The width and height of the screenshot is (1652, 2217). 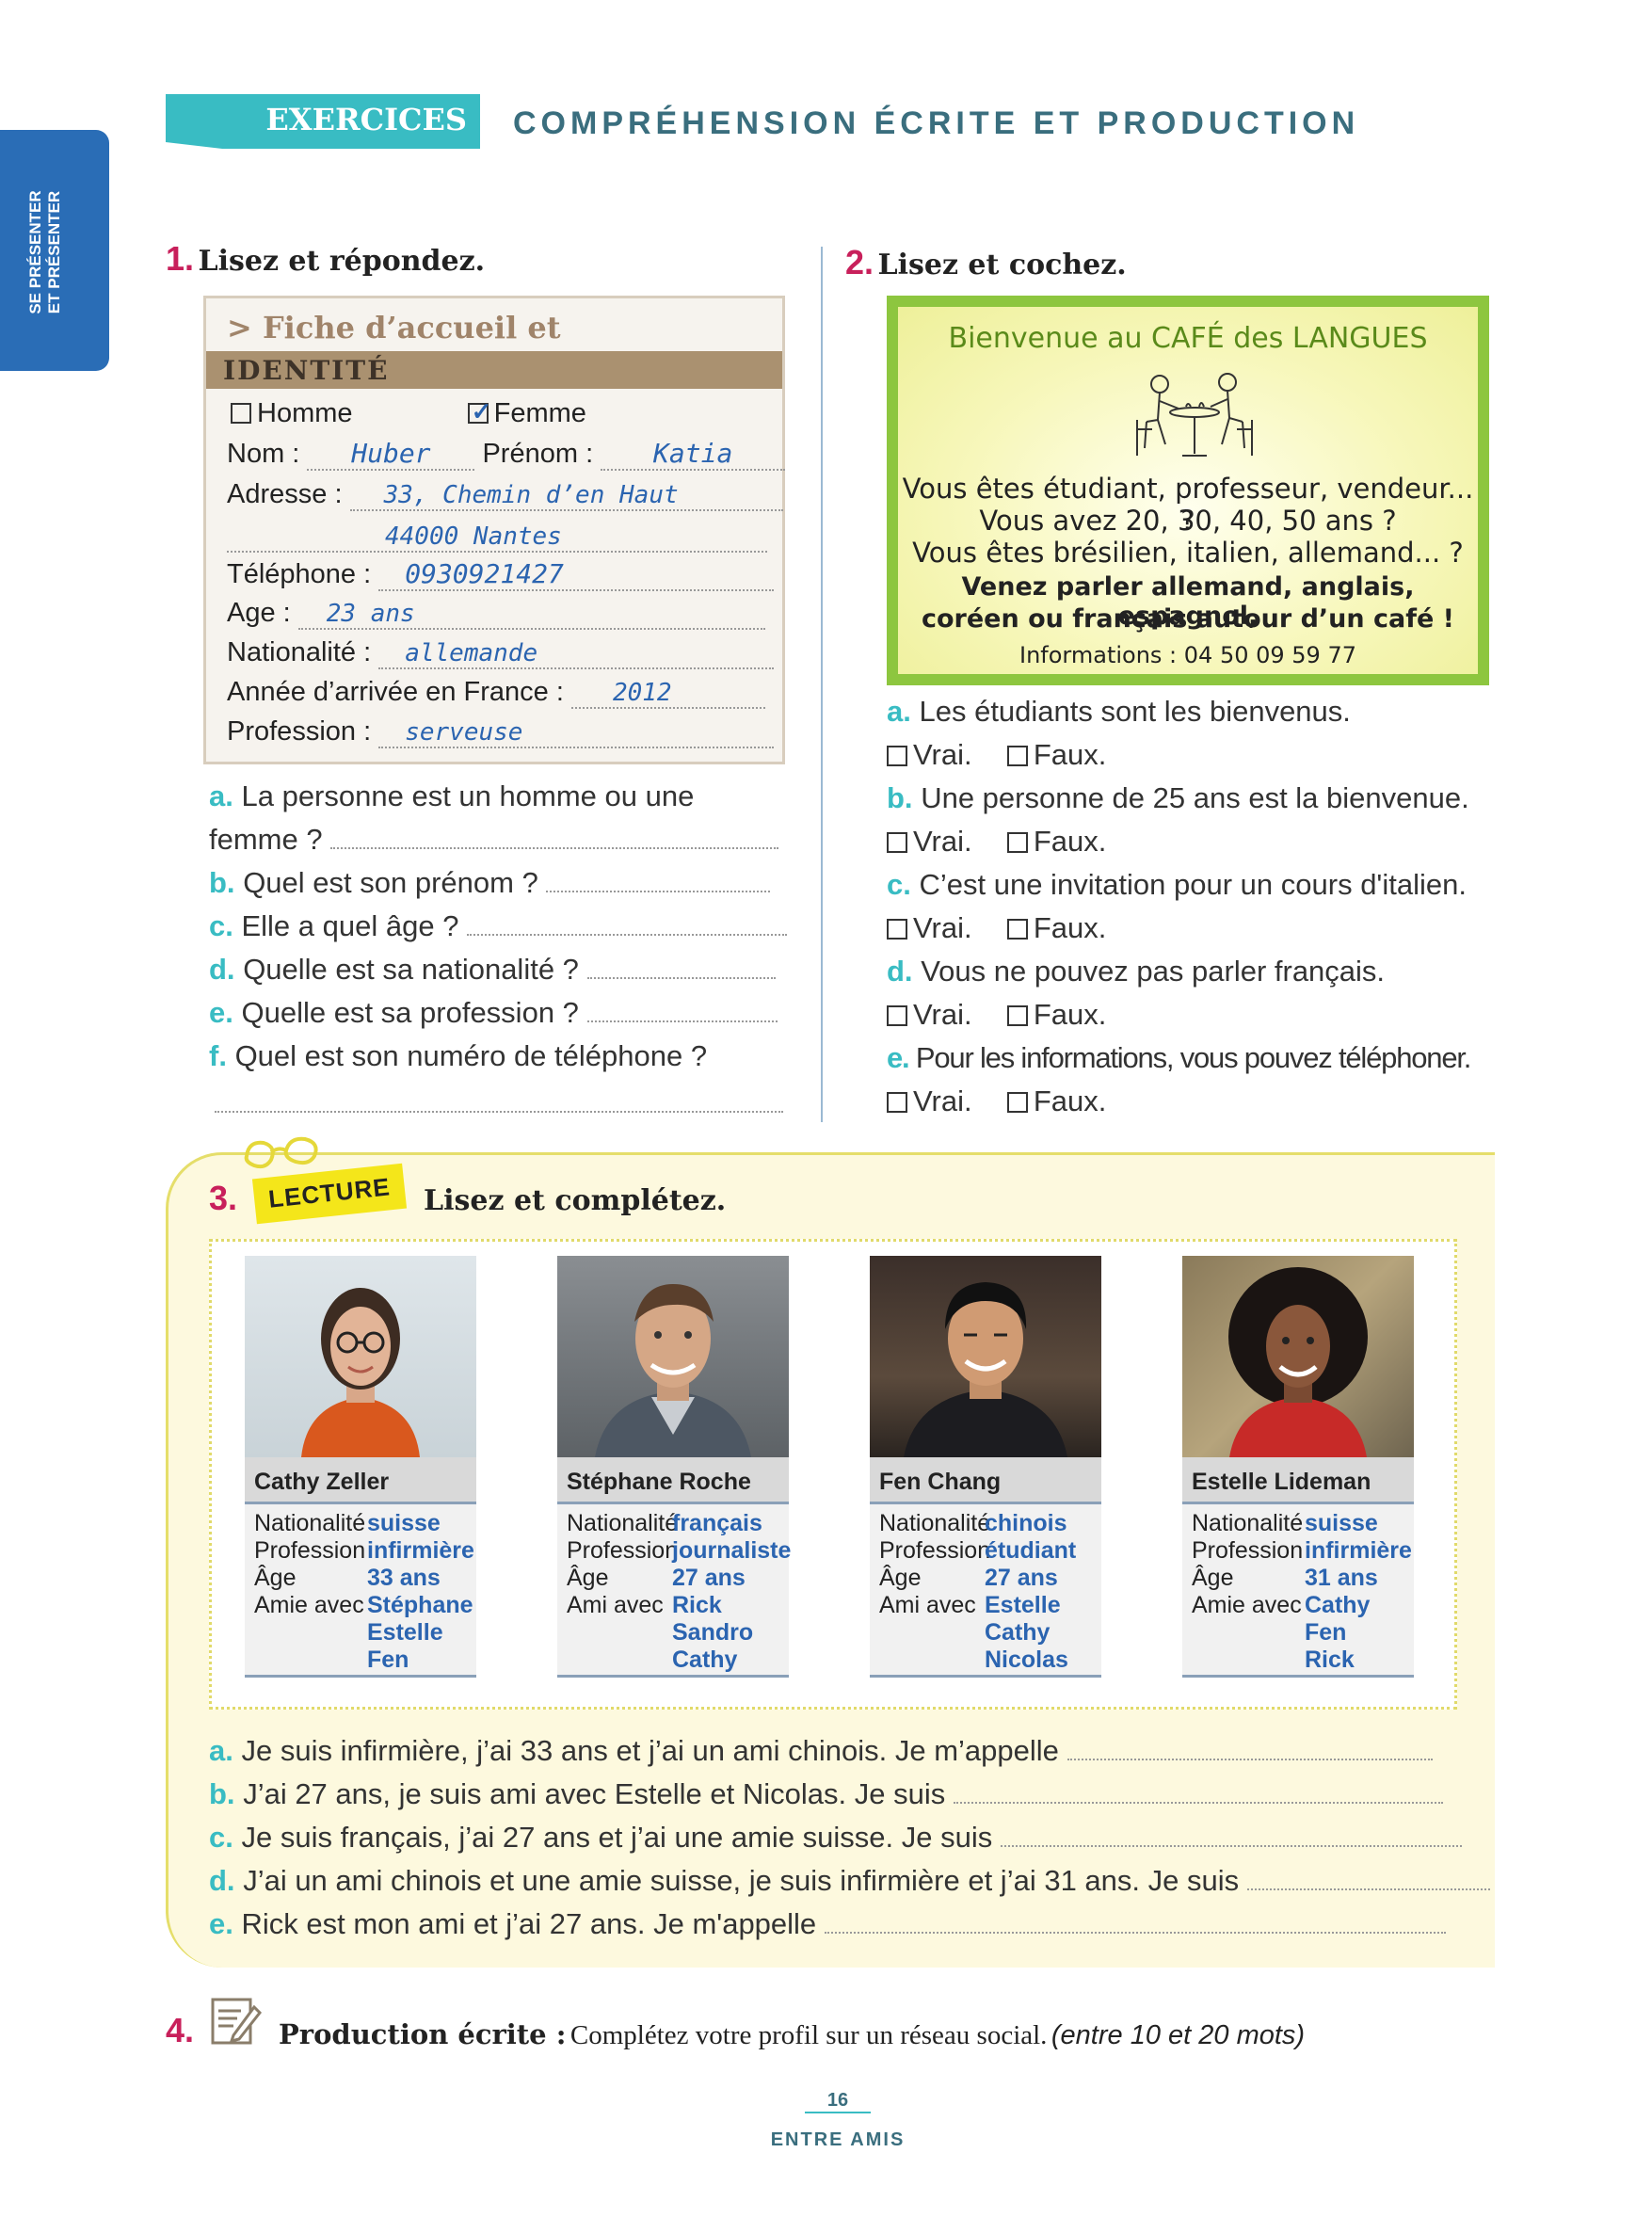 What do you see at coordinates (576, 654) in the screenshot?
I see `nationalite-value: allemande` at bounding box center [576, 654].